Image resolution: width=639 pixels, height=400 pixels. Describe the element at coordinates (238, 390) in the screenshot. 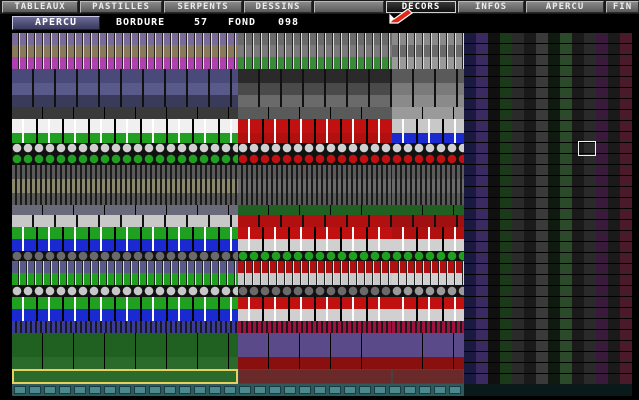

I see `tile-bottom-strip` at that location.